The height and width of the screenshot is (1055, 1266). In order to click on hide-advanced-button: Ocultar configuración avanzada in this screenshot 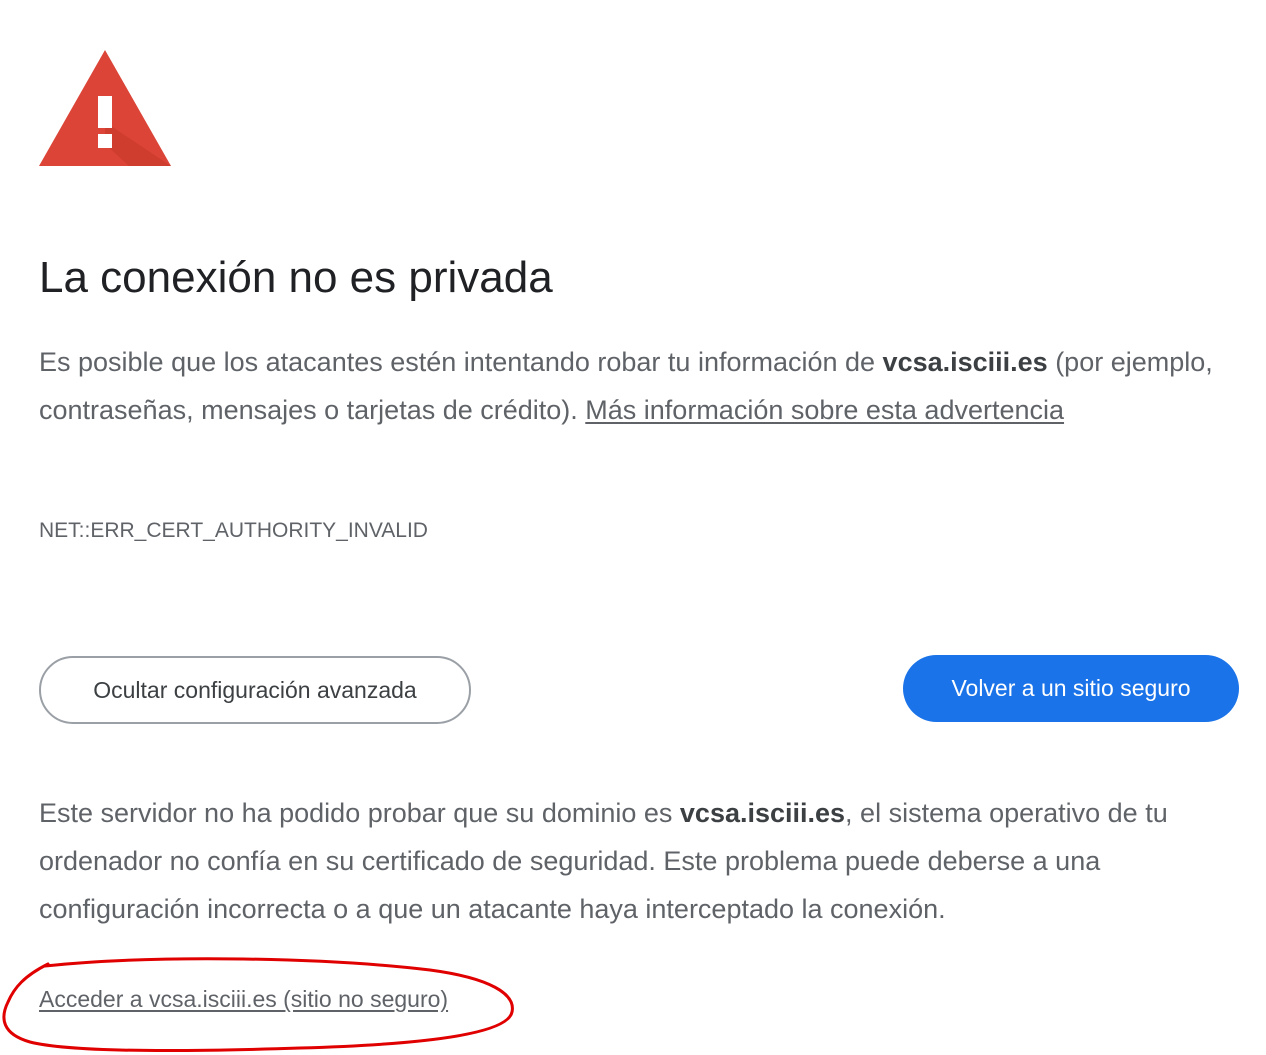, I will do `click(255, 690)`.